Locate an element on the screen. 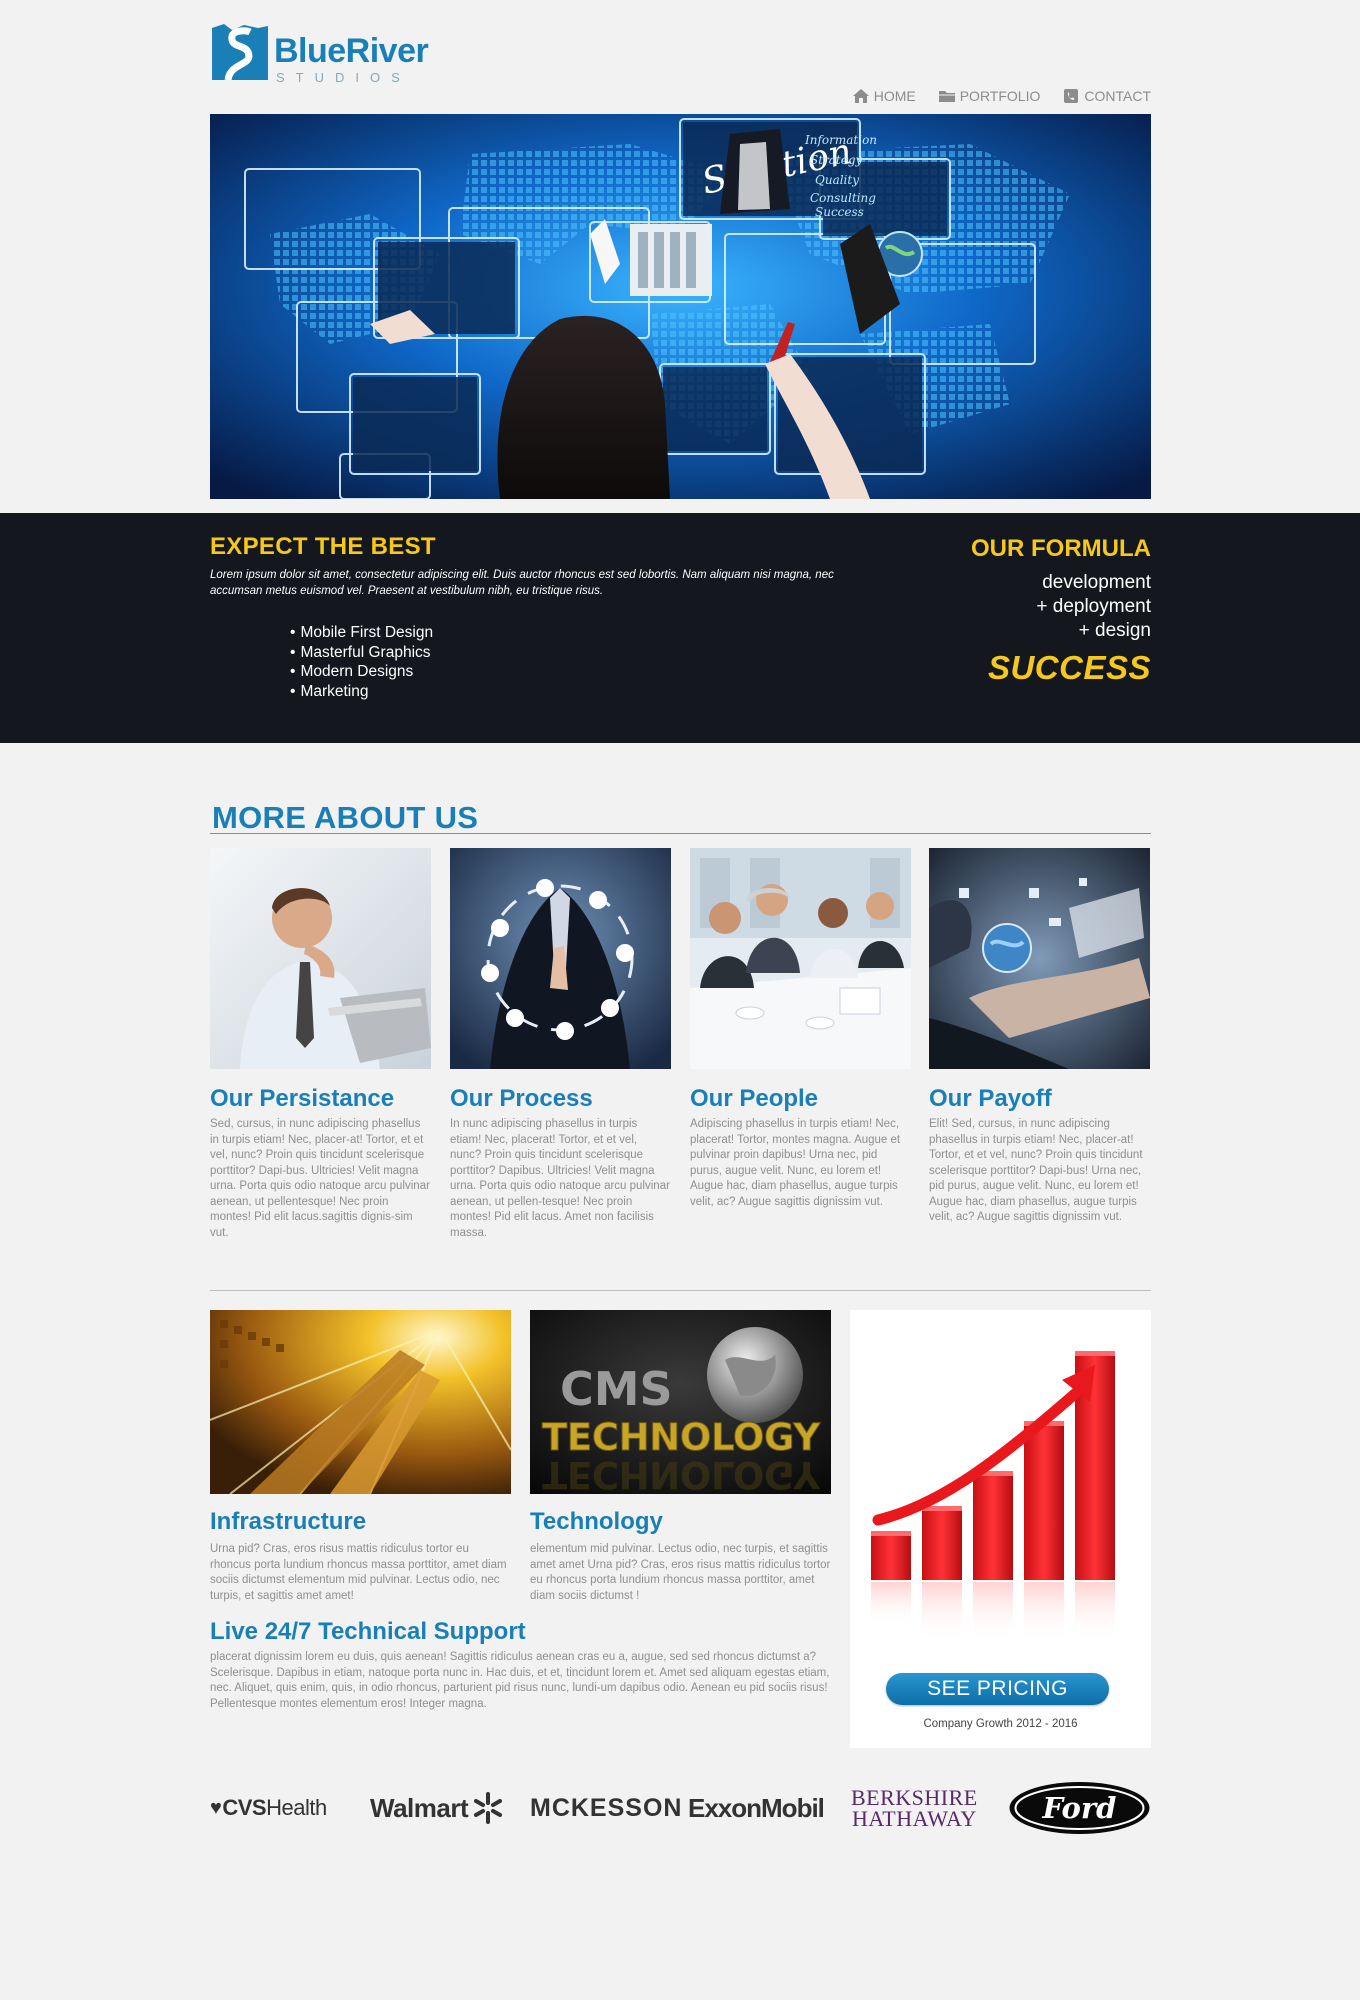  formula-title: OUR FORMULA is located at coordinates (1061, 548).